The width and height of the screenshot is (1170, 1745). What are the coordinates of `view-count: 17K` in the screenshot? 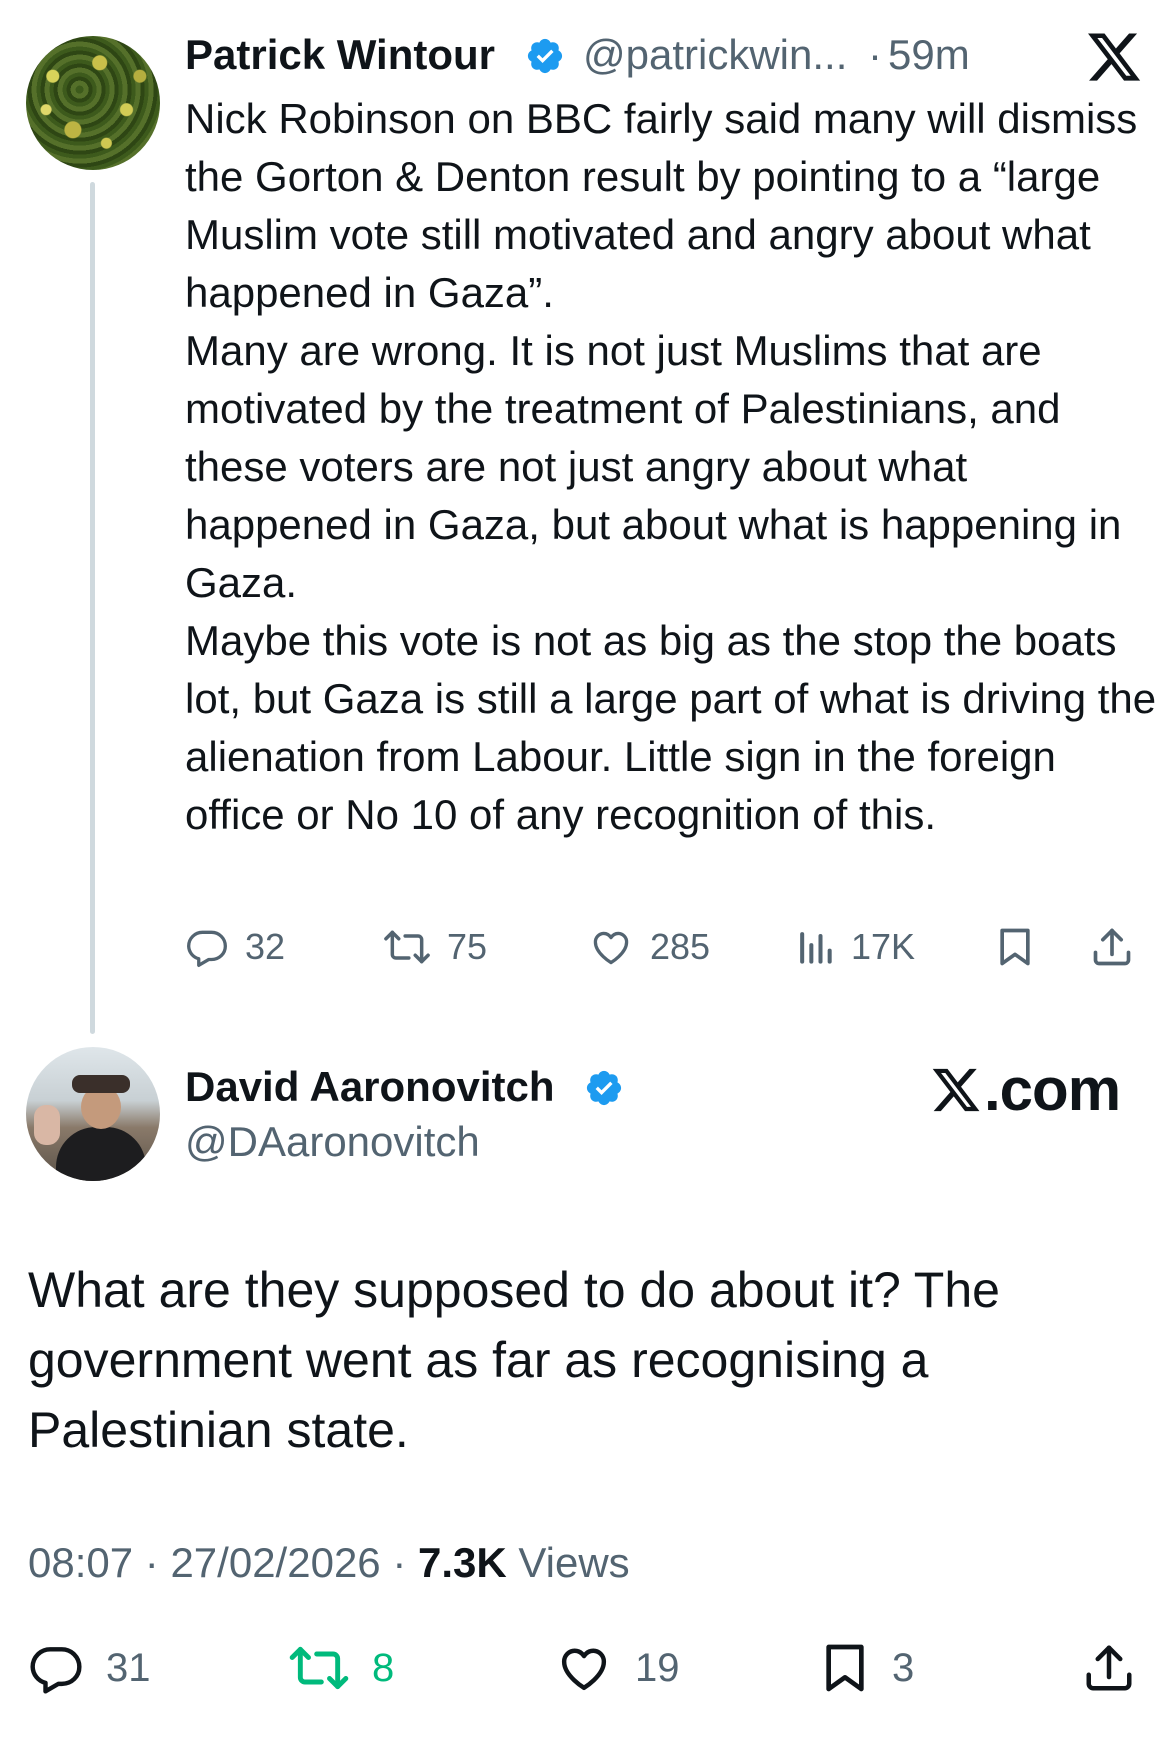 It's located at (883, 946).